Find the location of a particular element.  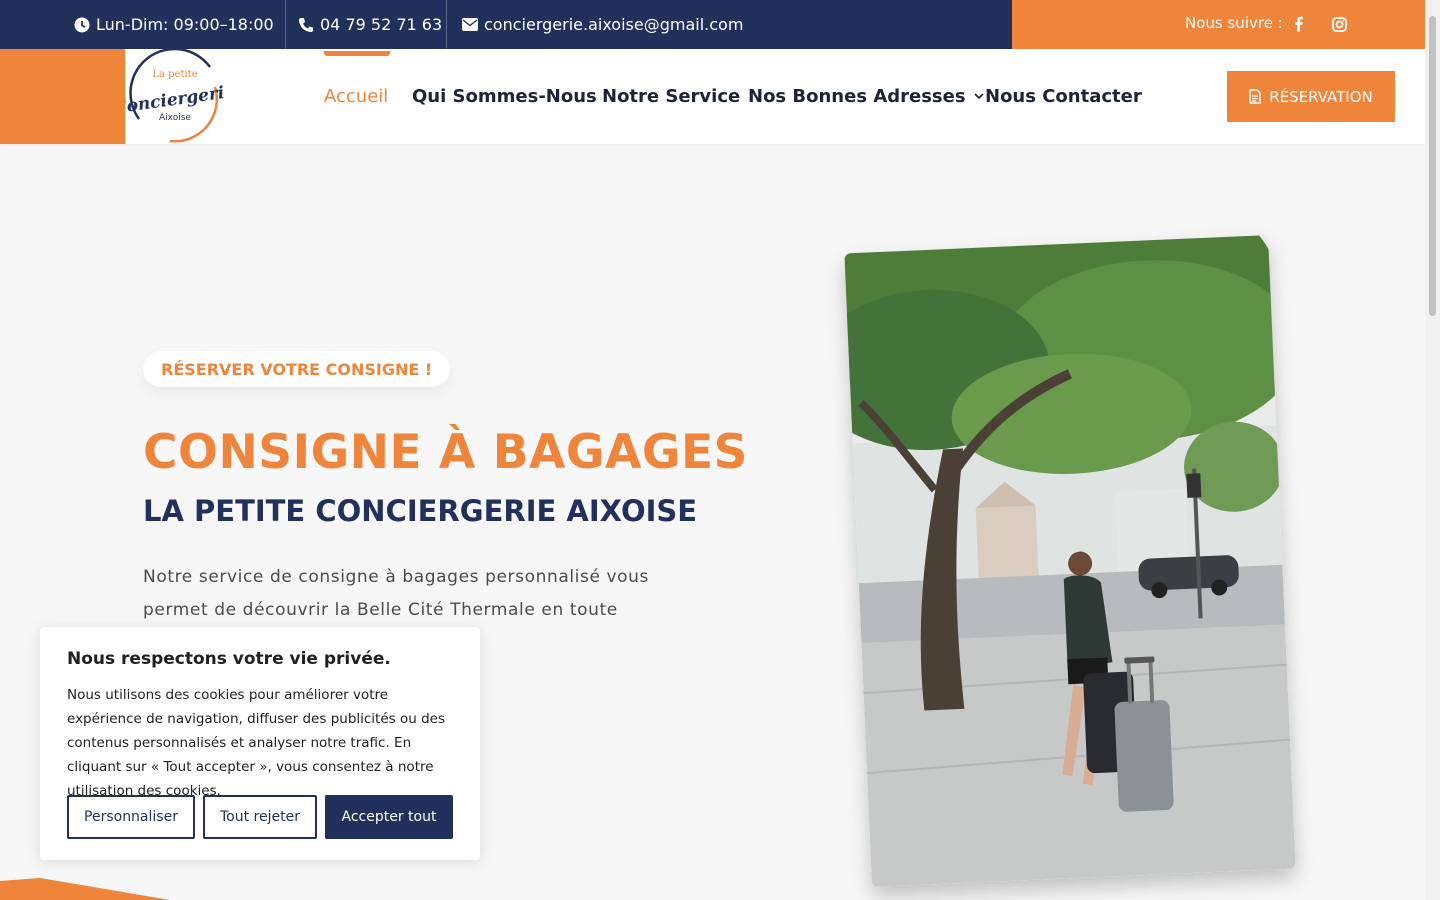

opening-hours: Lun-Dim: 09:00–18:00 is located at coordinates (174, 24).